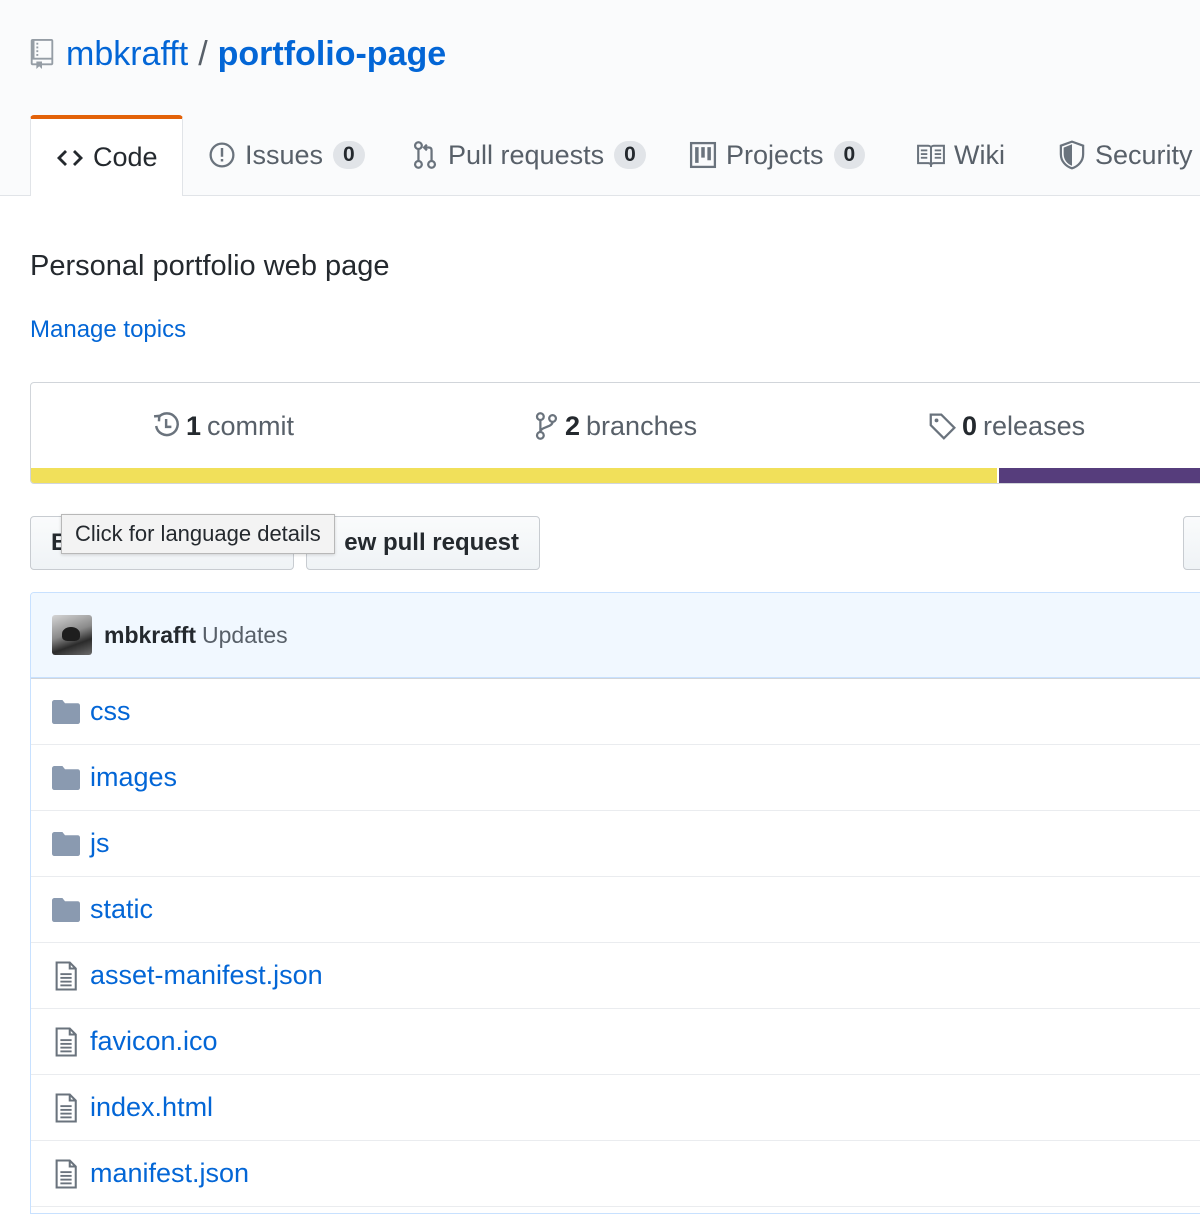  I want to click on release-count: 0, so click(970, 425).